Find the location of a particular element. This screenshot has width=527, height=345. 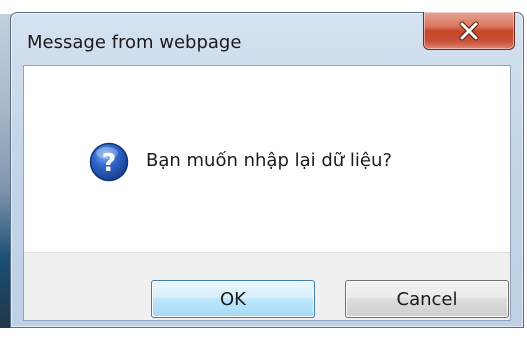

question-icon: ? is located at coordinates (109, 162).